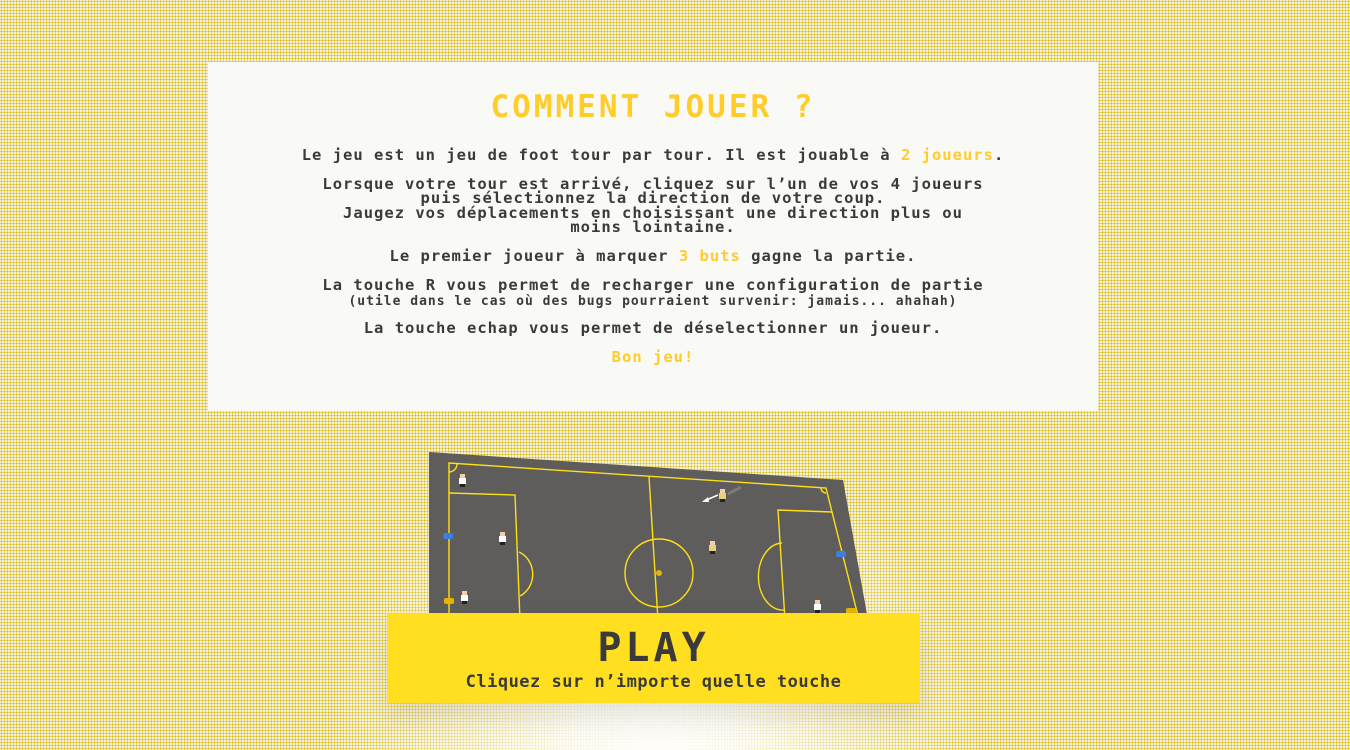 The width and height of the screenshot is (1350, 750). Describe the element at coordinates (722, 495) in the screenshot. I see `player-yellow-selected` at that location.